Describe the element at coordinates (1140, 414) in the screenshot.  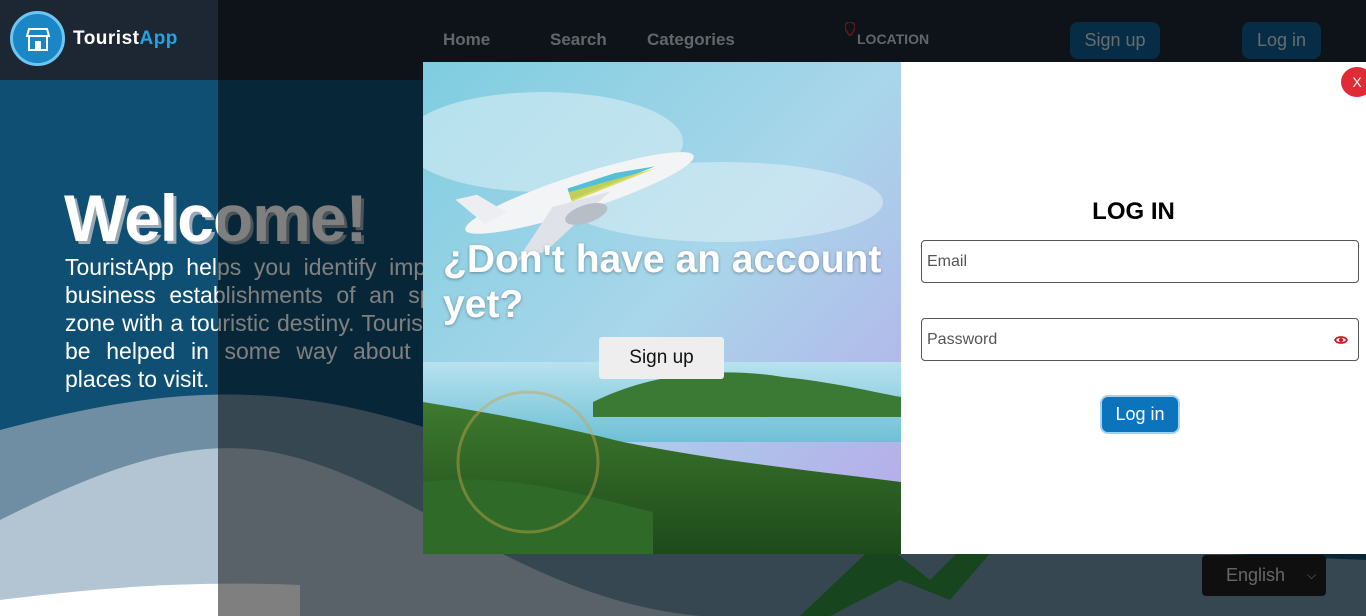
I see `login-submit-button: Log in` at that location.